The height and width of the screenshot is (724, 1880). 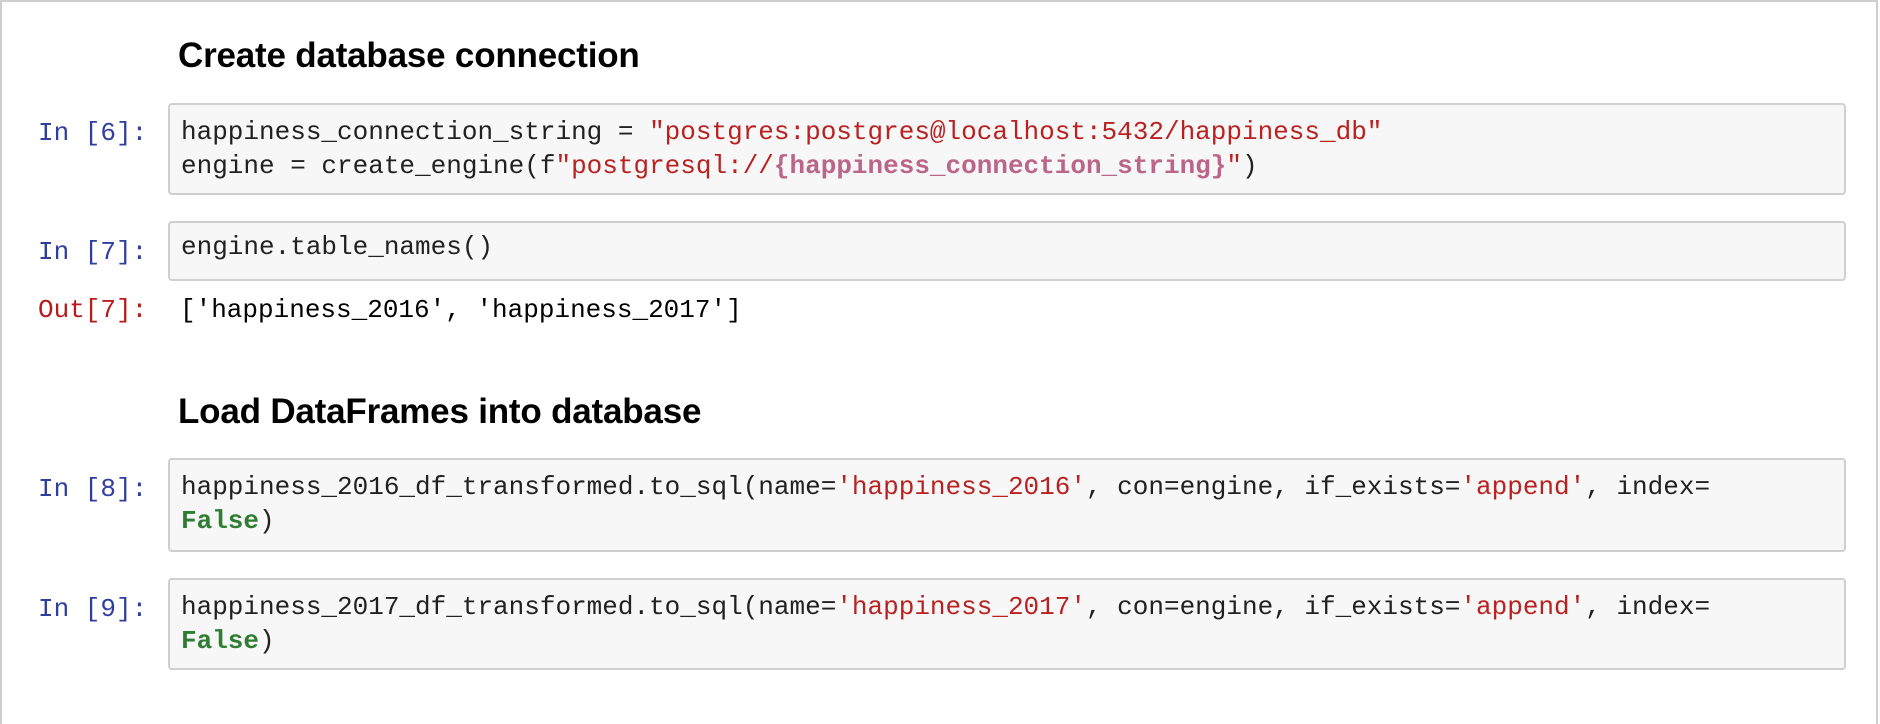 What do you see at coordinates (1234, 166) in the screenshot?
I see `code-string: "` at bounding box center [1234, 166].